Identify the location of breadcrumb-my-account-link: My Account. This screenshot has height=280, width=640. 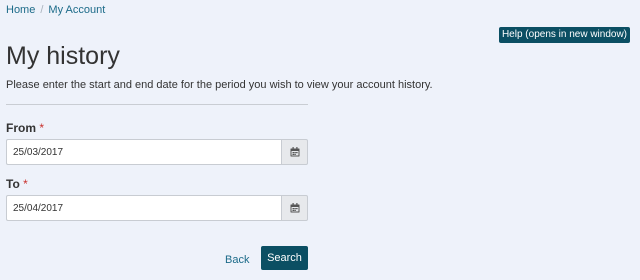
(76, 10).